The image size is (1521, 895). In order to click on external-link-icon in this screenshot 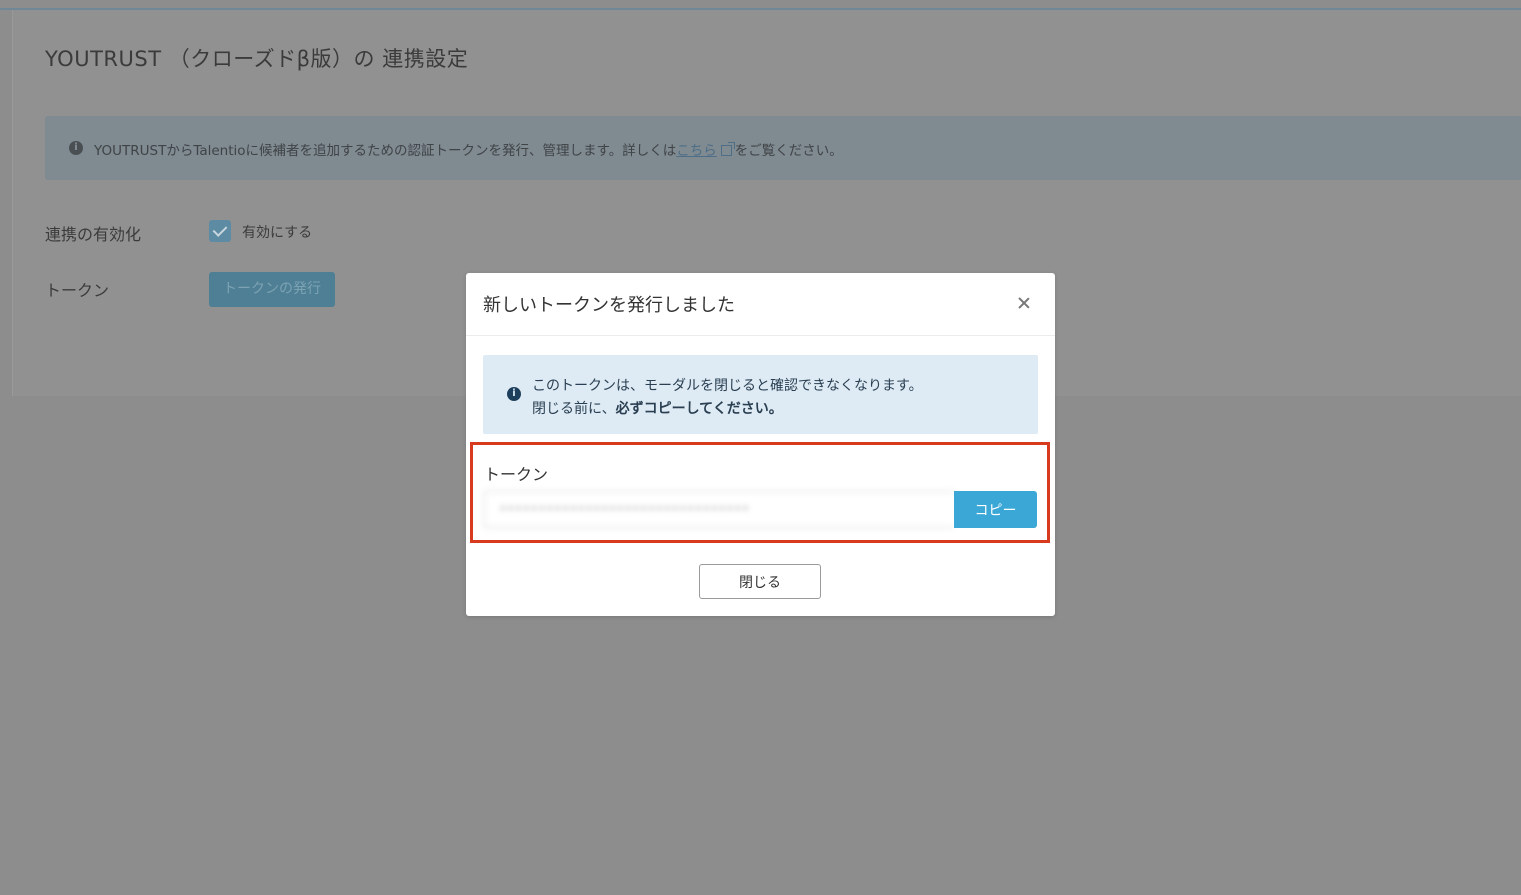, I will do `click(727, 149)`.